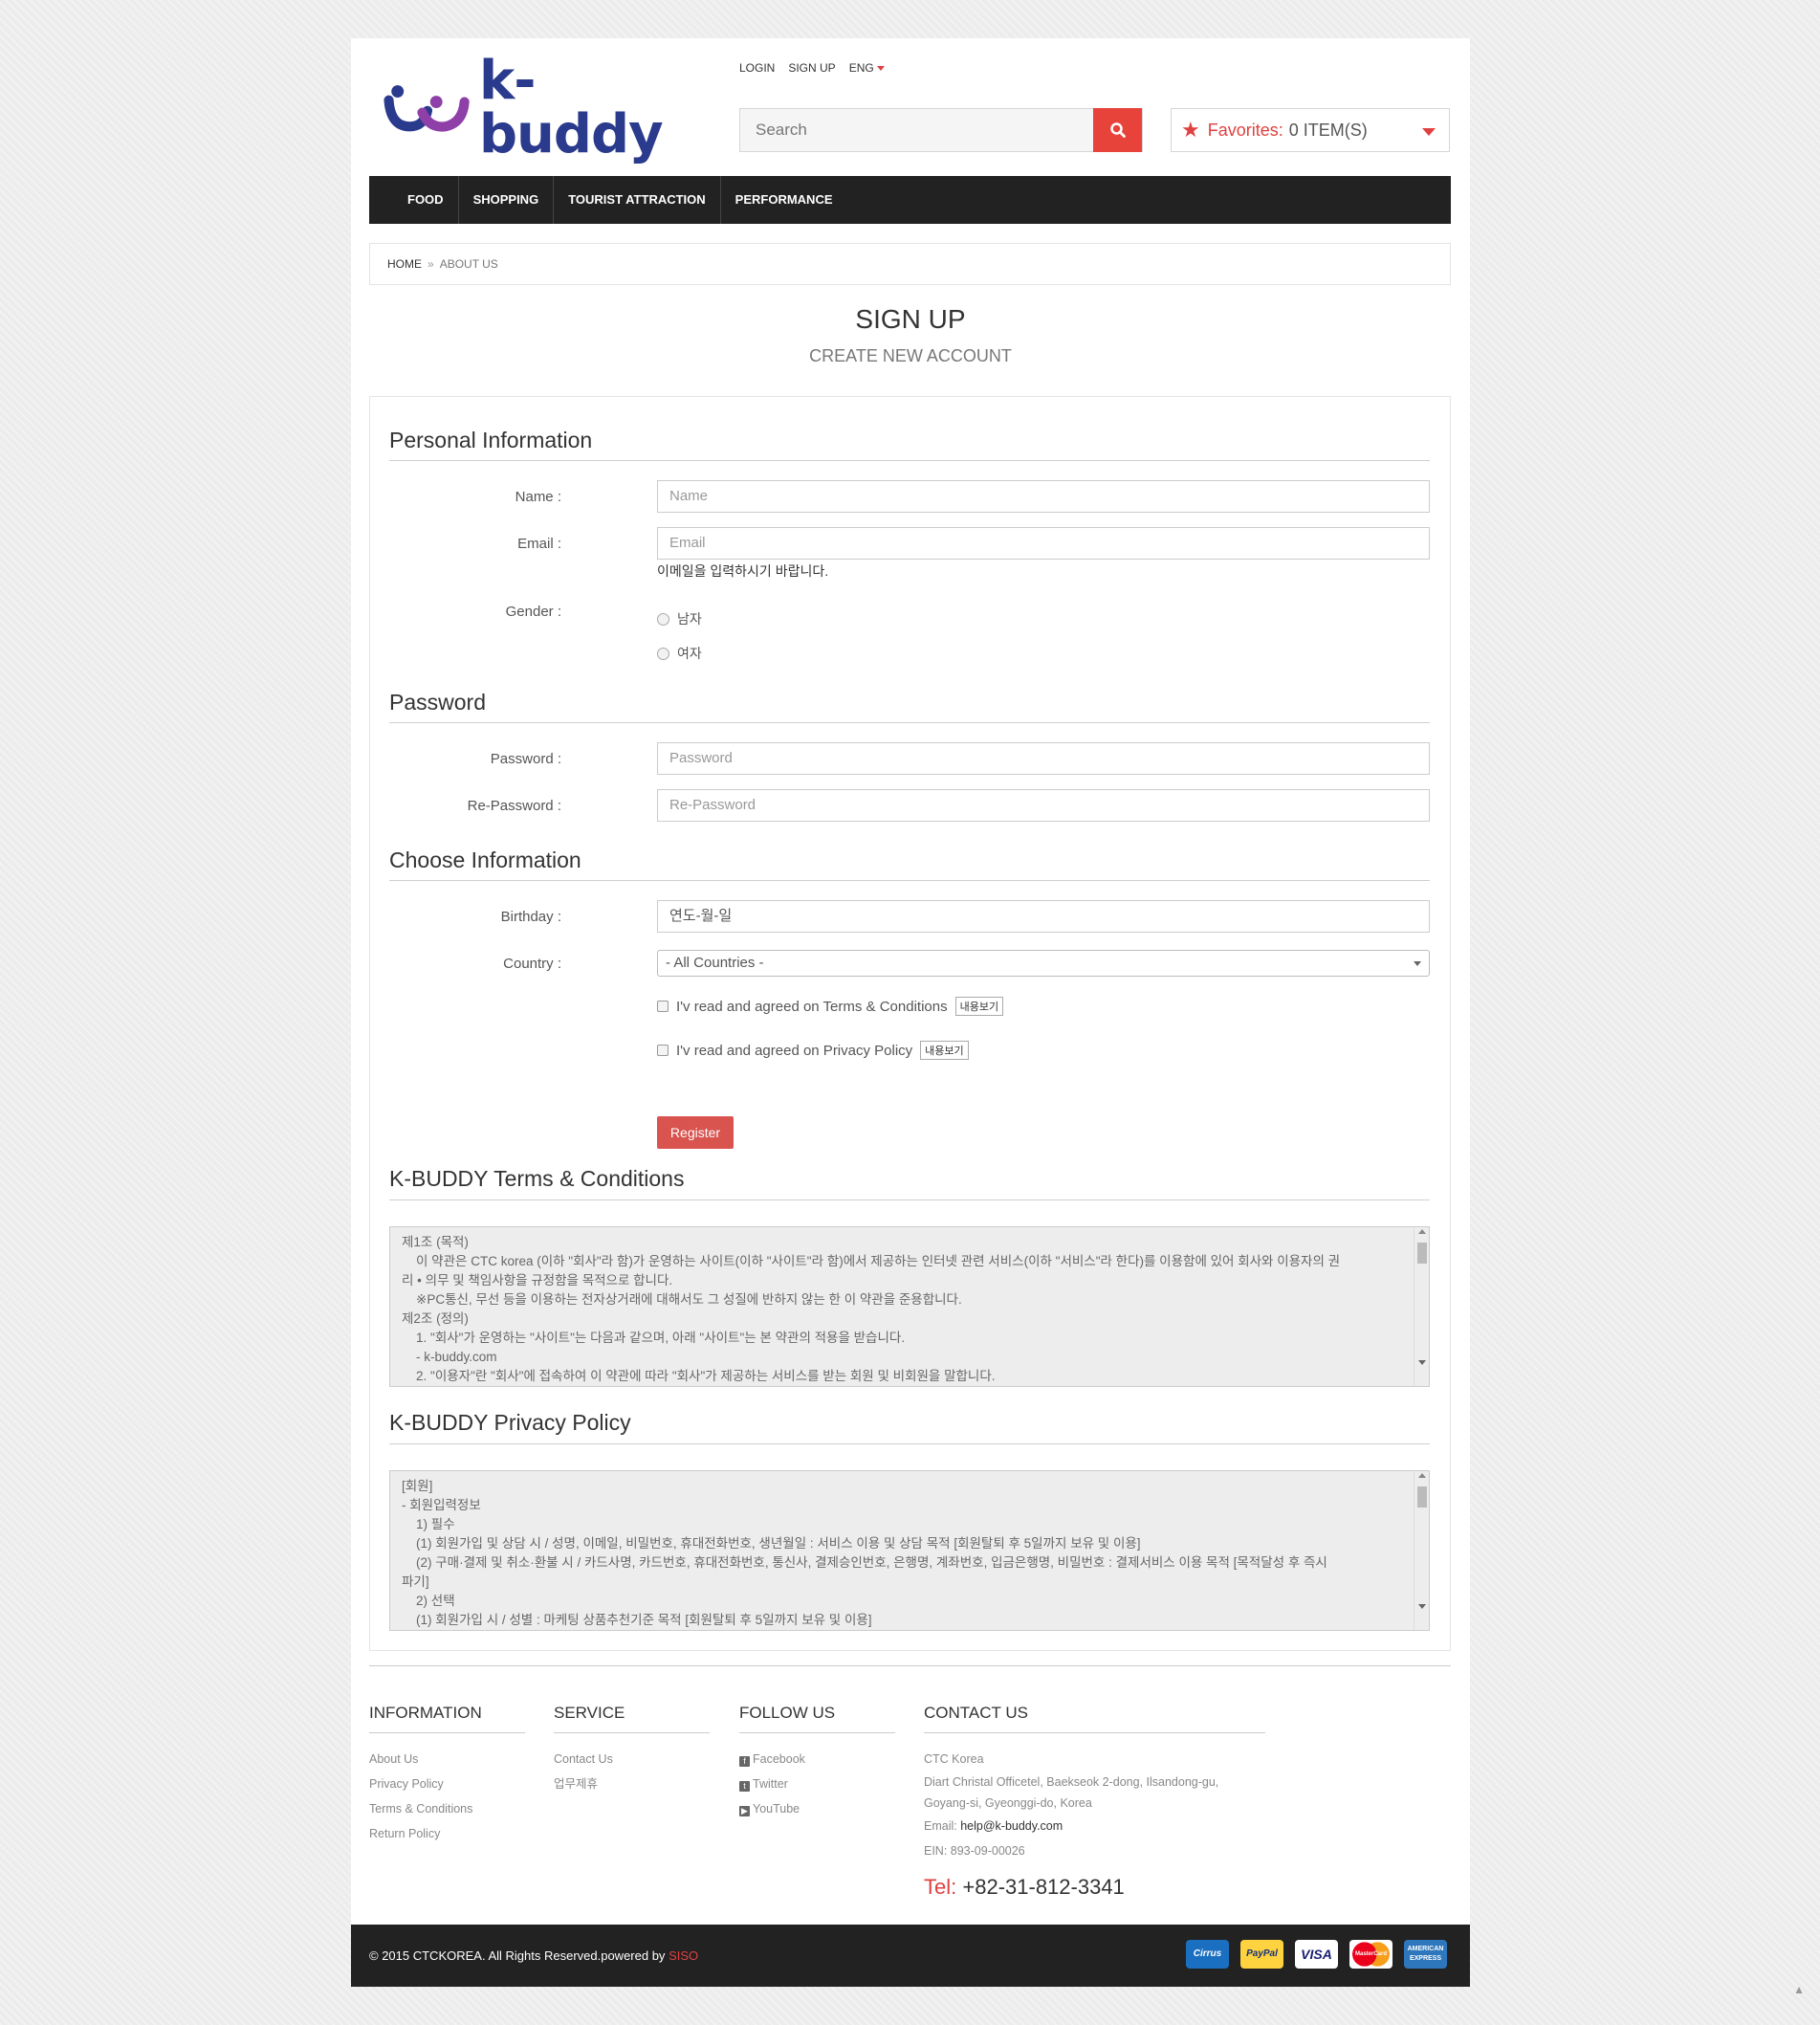 The height and width of the screenshot is (2025, 1820). What do you see at coordinates (532, 964) in the screenshot?
I see `country-label: Country :` at bounding box center [532, 964].